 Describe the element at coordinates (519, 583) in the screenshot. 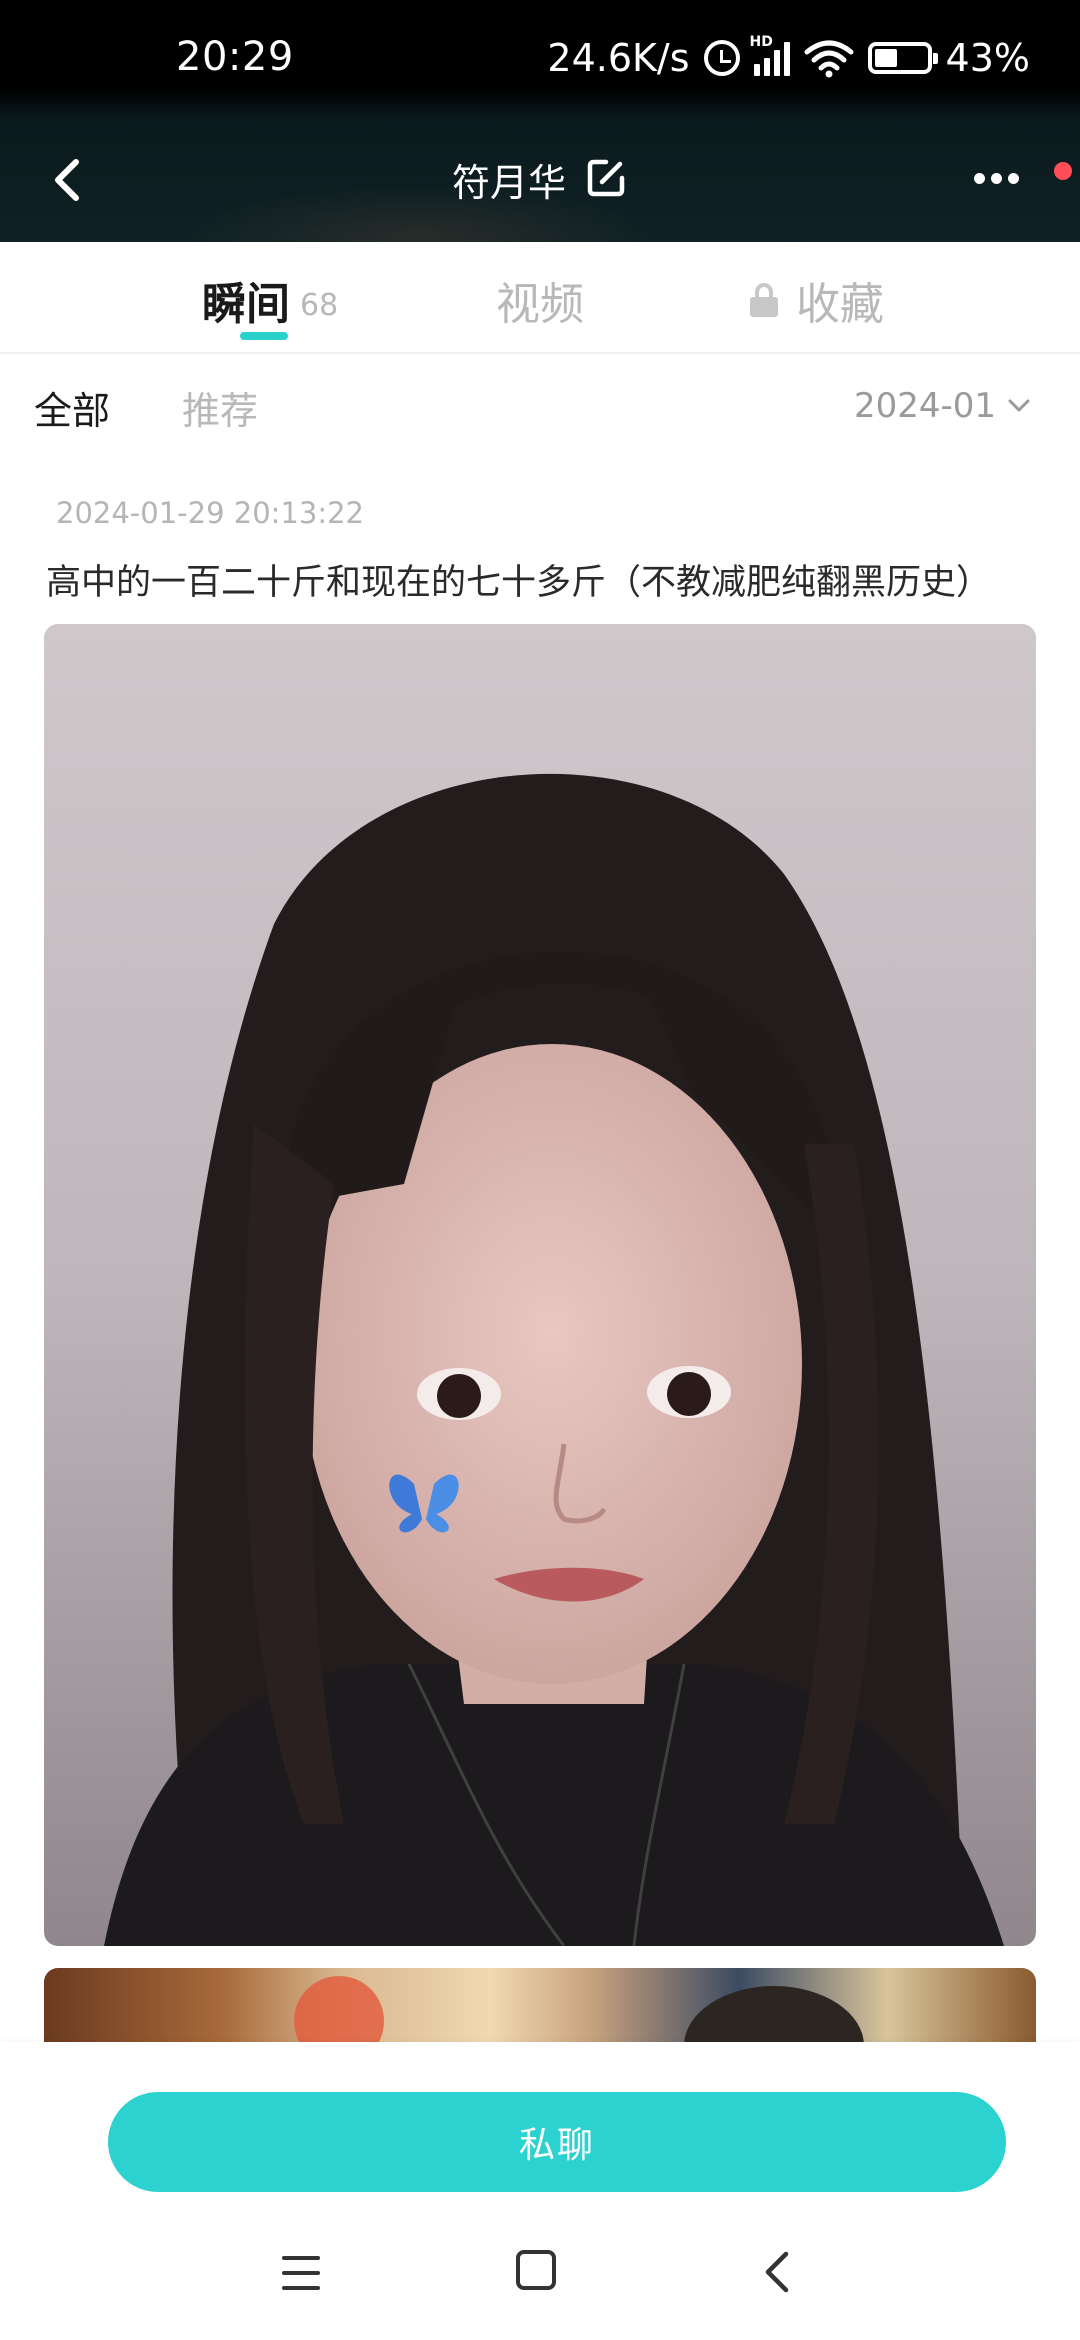

I see `post-text: 高中的一百二十斤和现在的七十多斤（不教减肥纯翻黑历史）` at that location.